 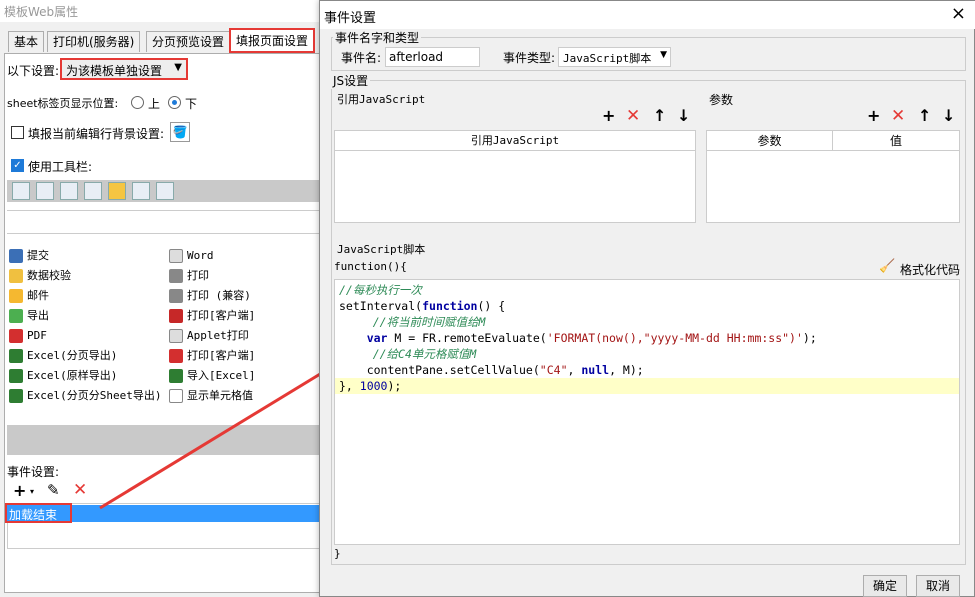 What do you see at coordinates (422, 306) in the screenshot?
I see `code-line: setInterval(function() {` at bounding box center [422, 306].